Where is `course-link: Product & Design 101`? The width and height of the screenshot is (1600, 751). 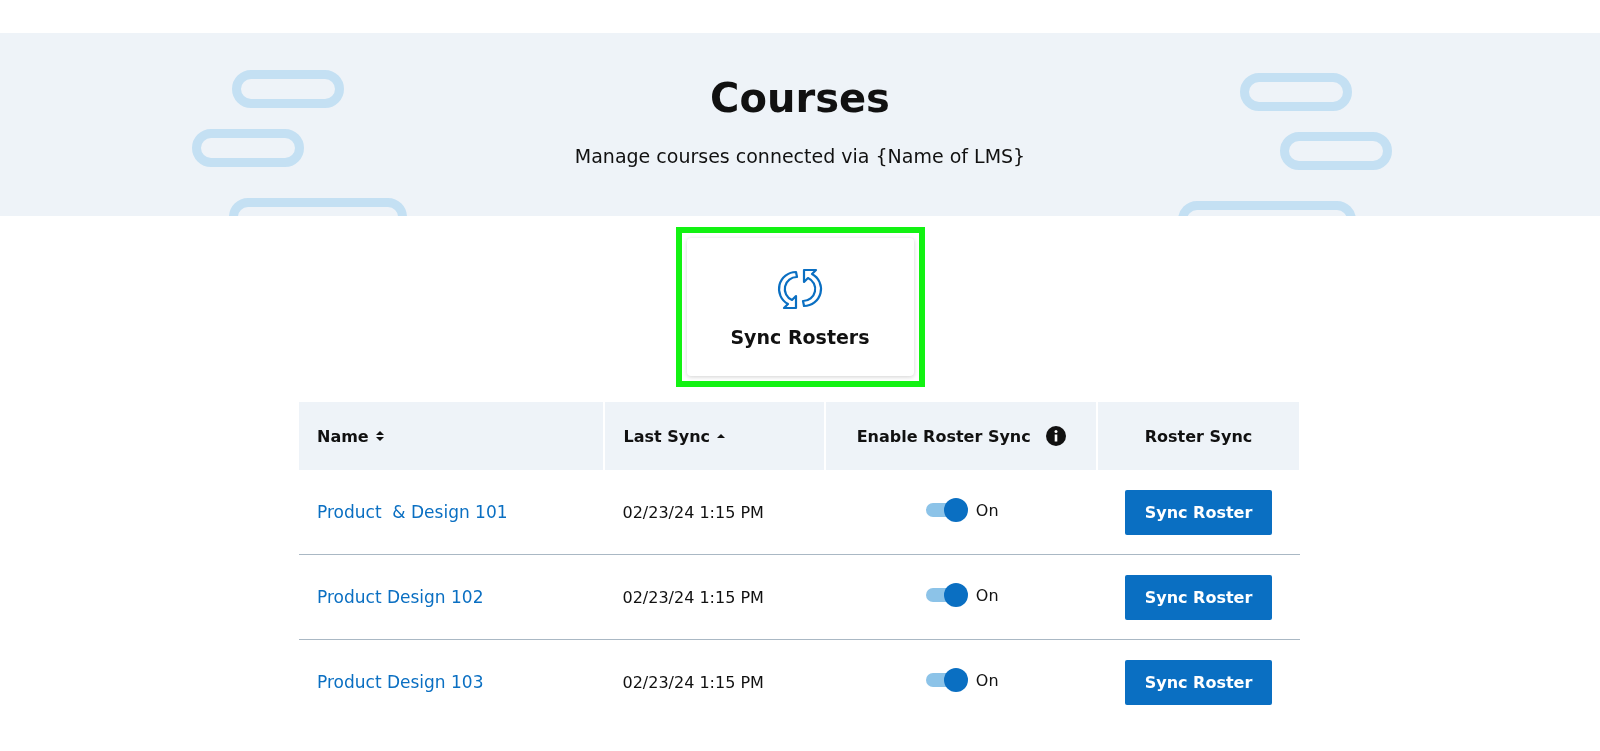 course-link: Product & Design 101 is located at coordinates (412, 512).